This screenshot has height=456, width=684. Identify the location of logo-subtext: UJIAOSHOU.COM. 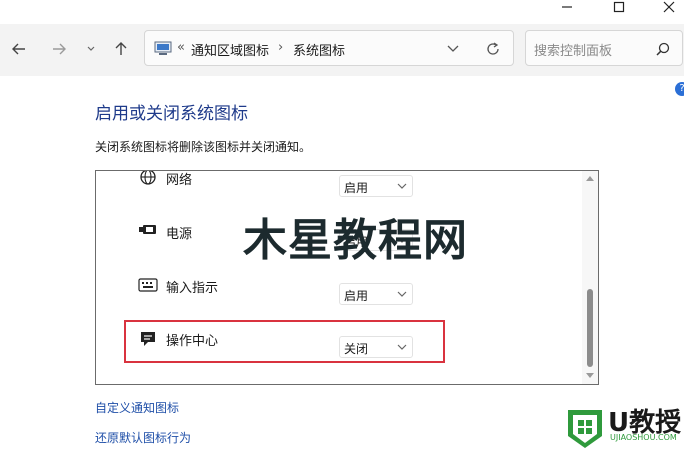
(643, 437).